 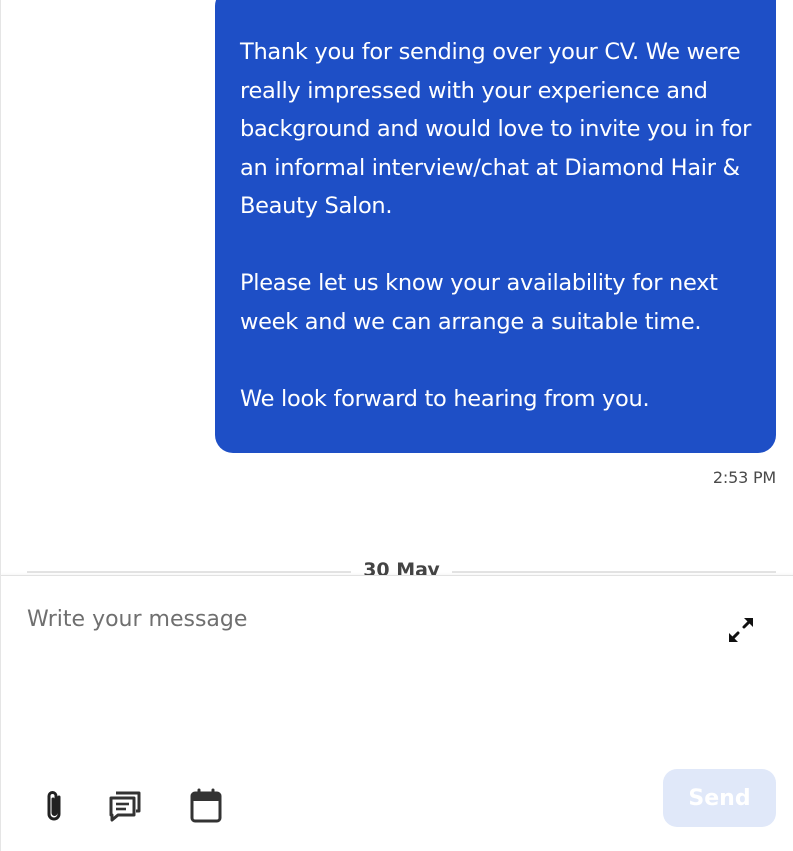 I want to click on send-button: Send, so click(x=719, y=798).